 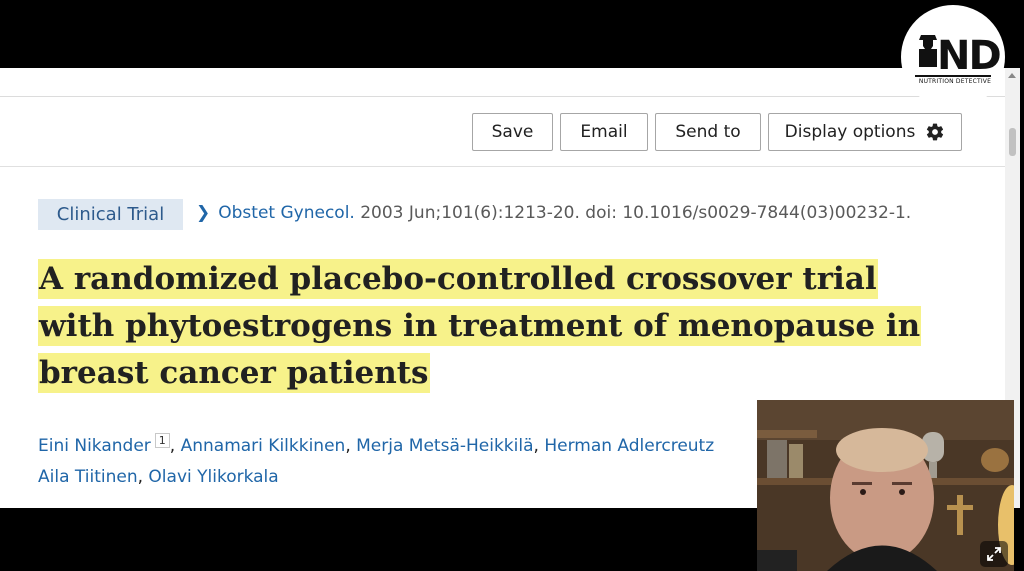 What do you see at coordinates (708, 132) in the screenshot?
I see `send-to-button: Send to` at bounding box center [708, 132].